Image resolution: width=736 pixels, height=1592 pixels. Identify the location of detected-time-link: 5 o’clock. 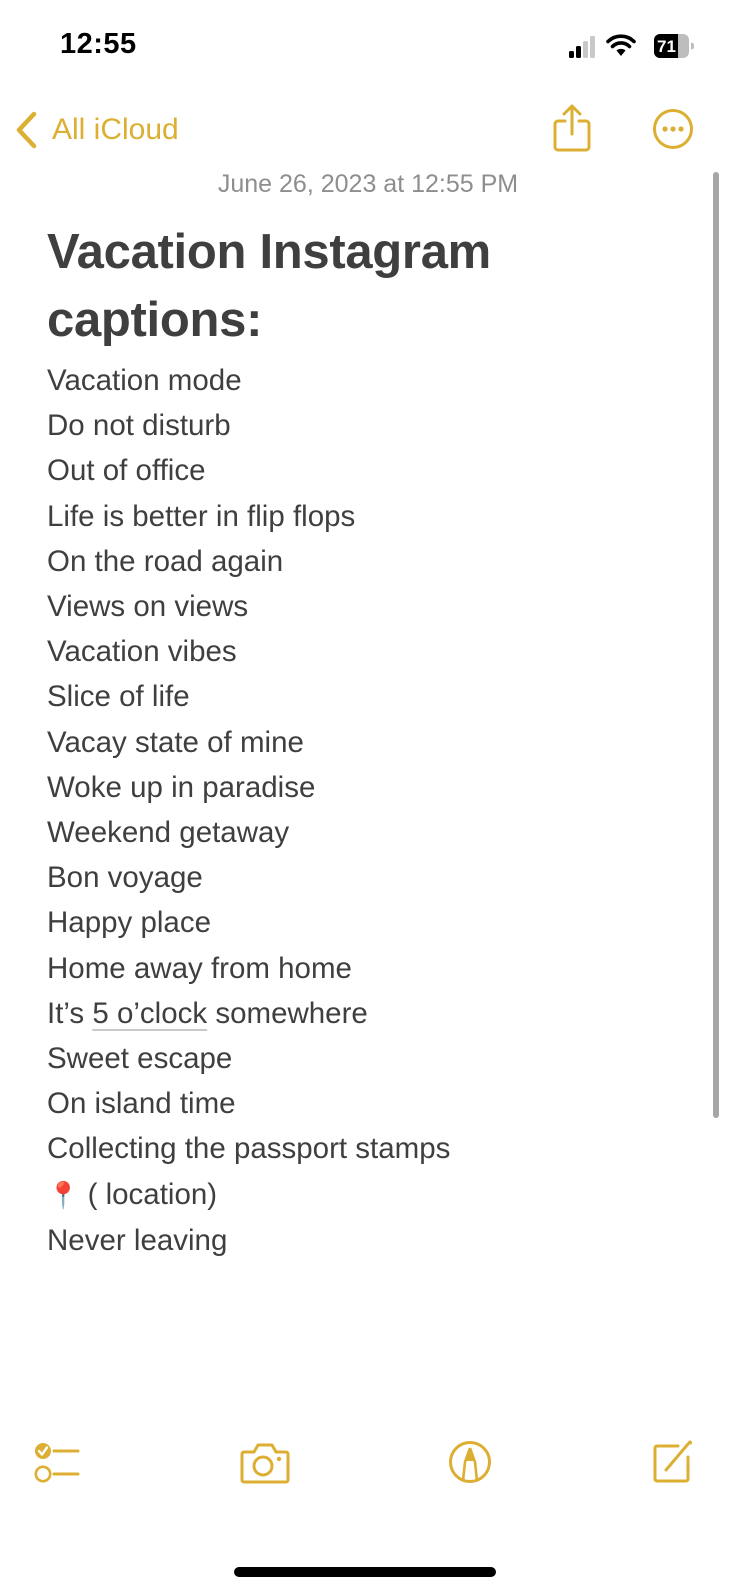
(149, 1013).